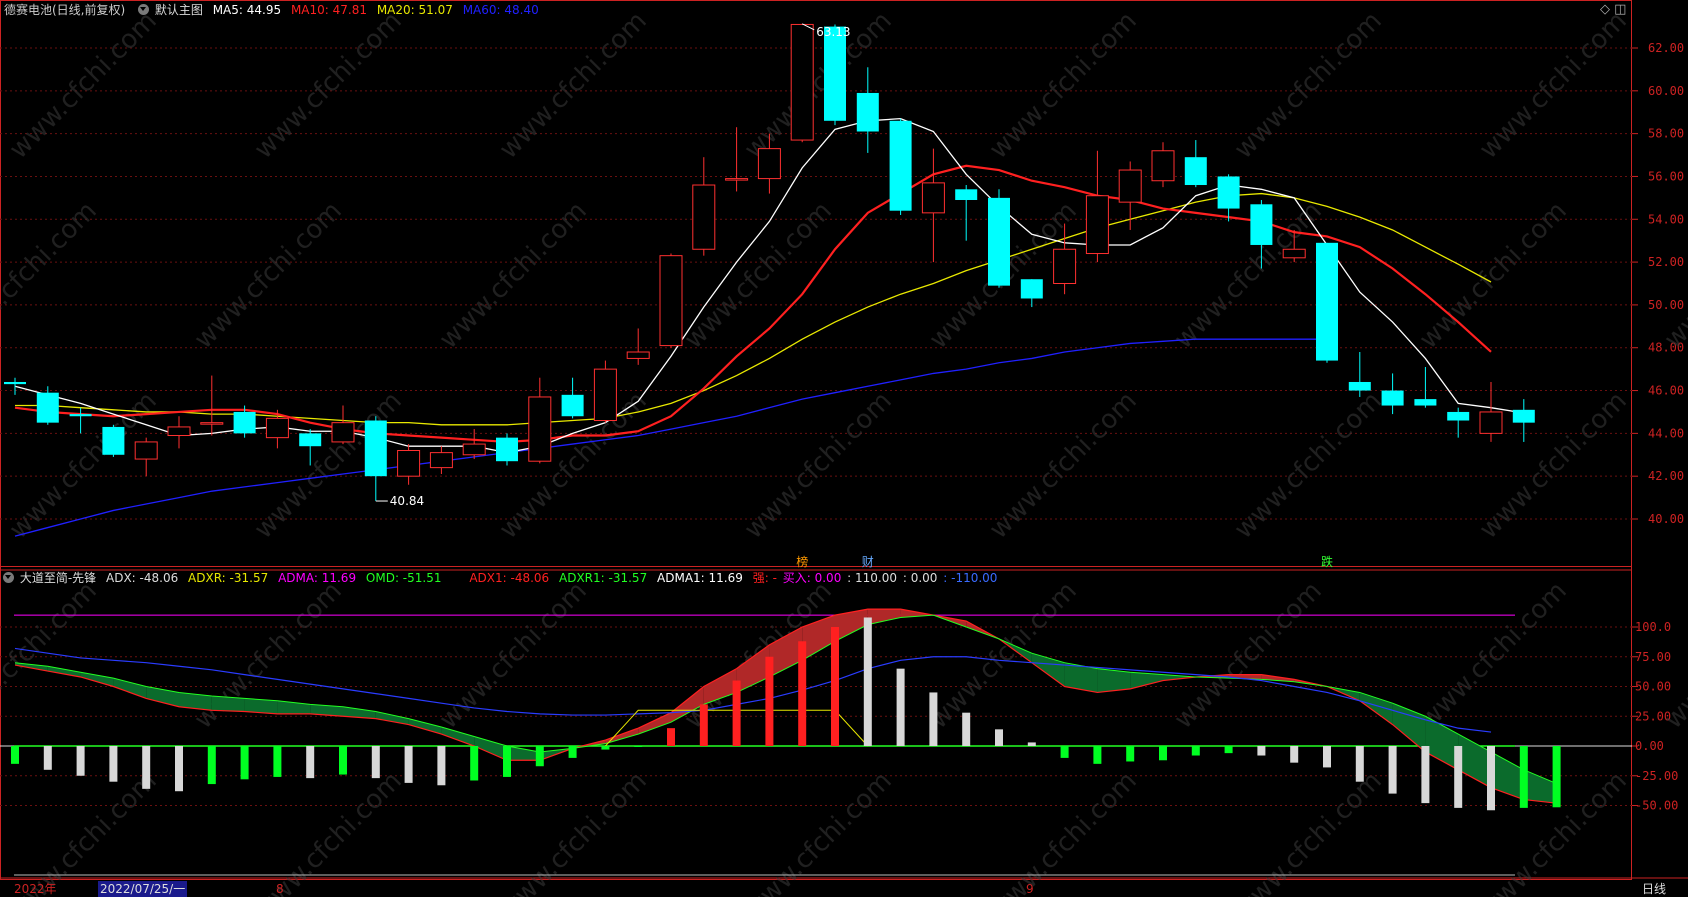 The image size is (1688, 897). I want to click on ma60-value: MA60: 48.40, so click(500, 10).